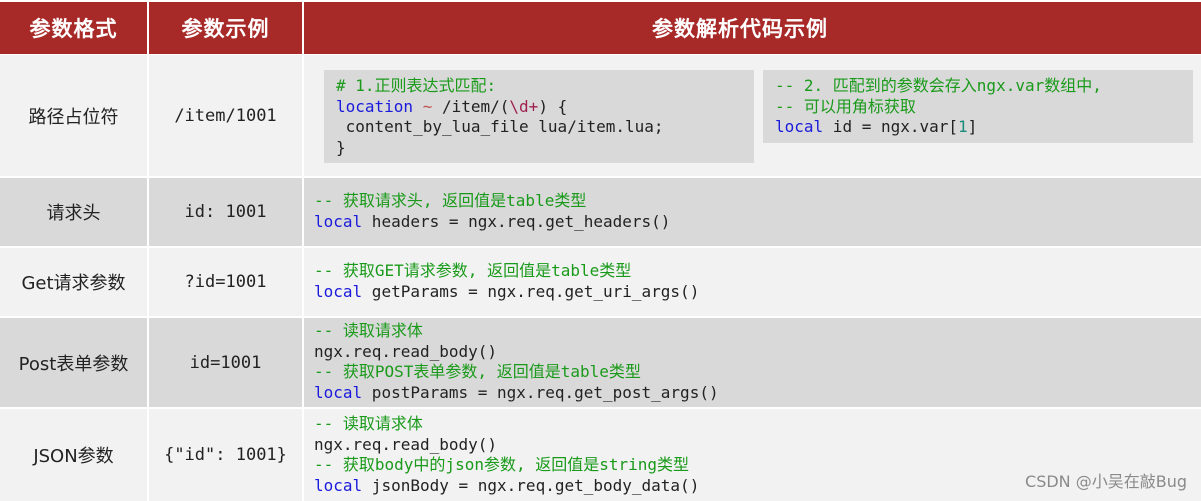  I want to click on code-comment: -- 获取GET请求参数, 返回值是table类型, so click(473, 270).